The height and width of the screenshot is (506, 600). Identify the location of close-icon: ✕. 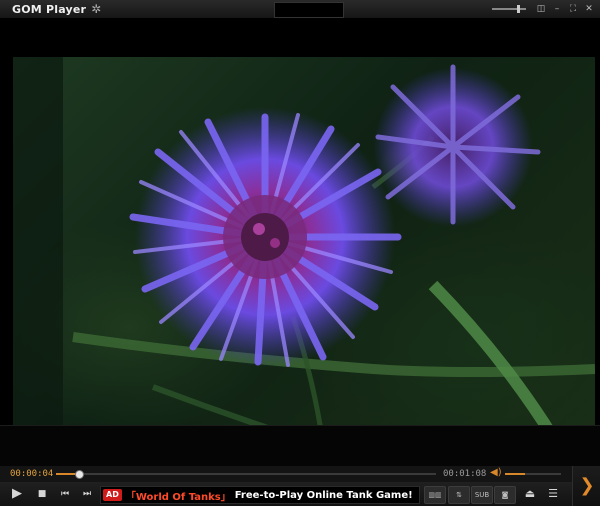
(589, 9).